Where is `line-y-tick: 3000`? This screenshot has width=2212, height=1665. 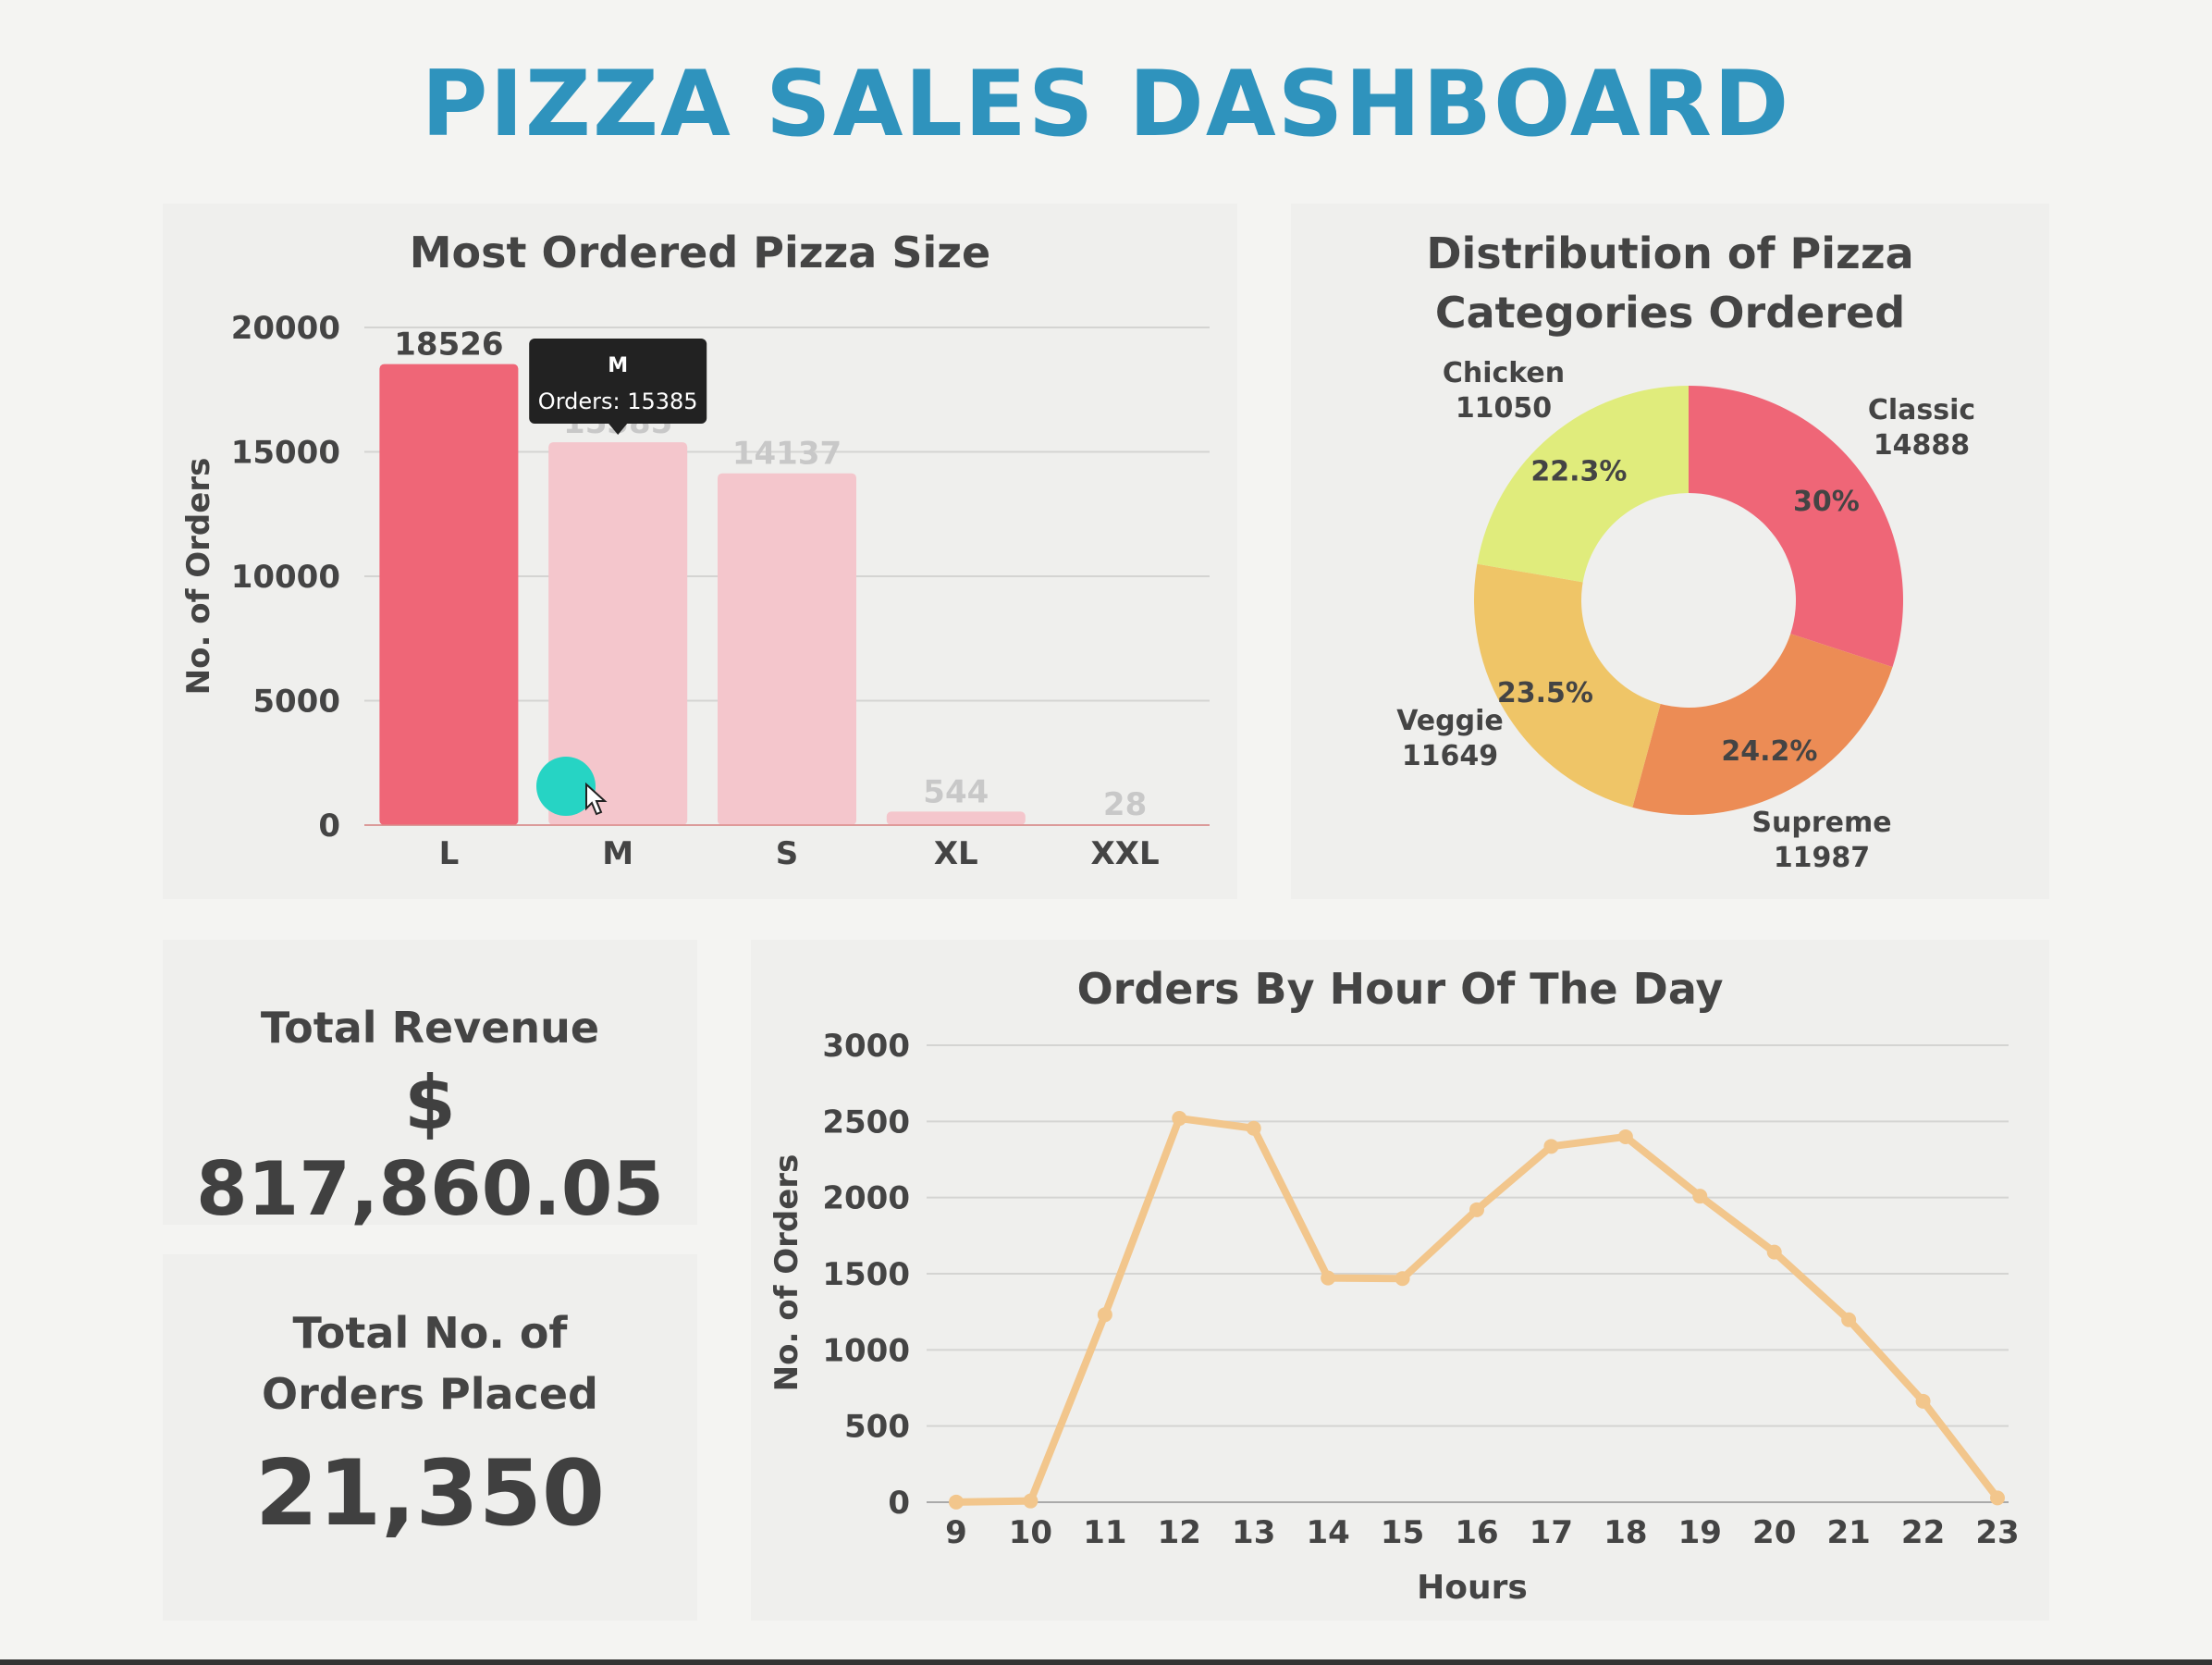 line-y-tick: 3000 is located at coordinates (866, 1047).